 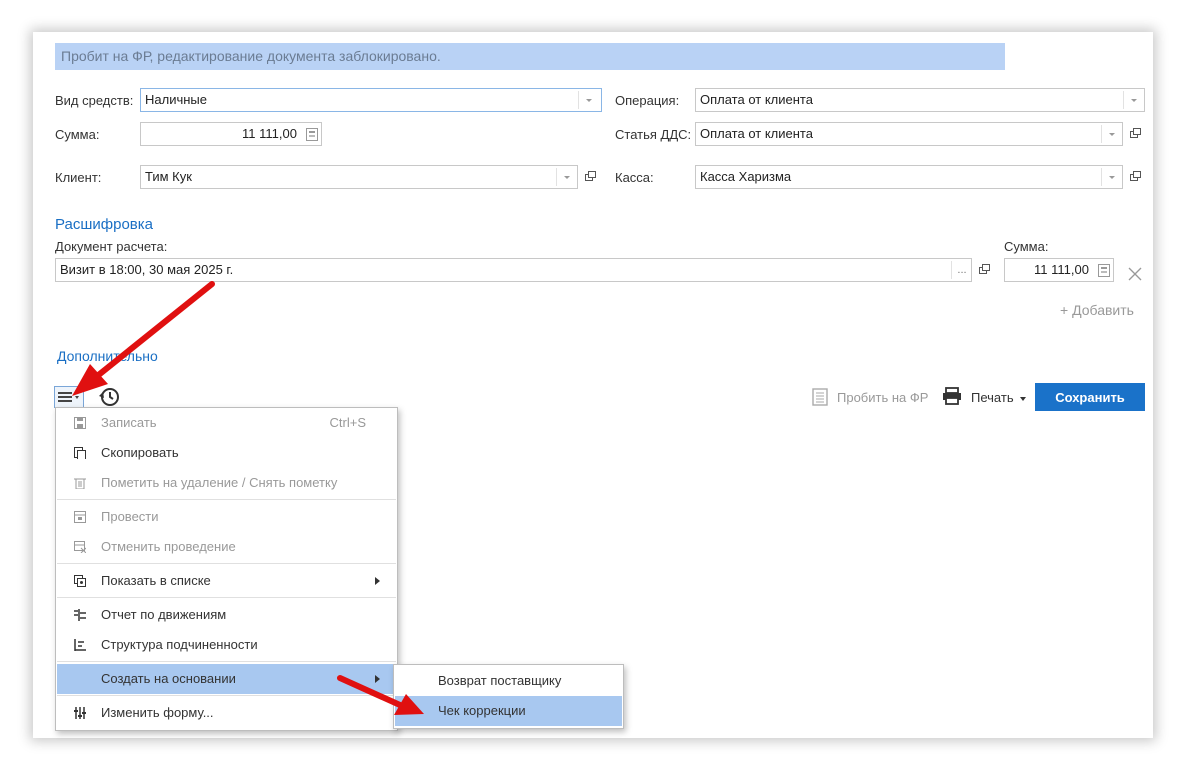 What do you see at coordinates (104, 224) in the screenshot?
I see `breakdown-title: Расшифровка` at bounding box center [104, 224].